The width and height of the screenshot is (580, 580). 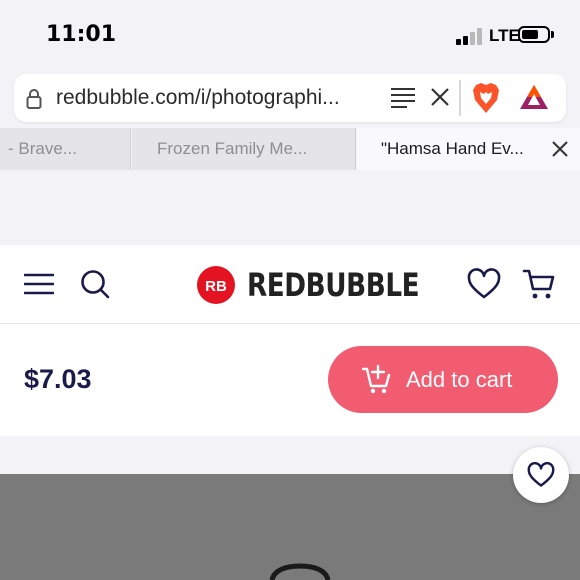 What do you see at coordinates (534, 97) in the screenshot?
I see `bat-rewards-icon` at bounding box center [534, 97].